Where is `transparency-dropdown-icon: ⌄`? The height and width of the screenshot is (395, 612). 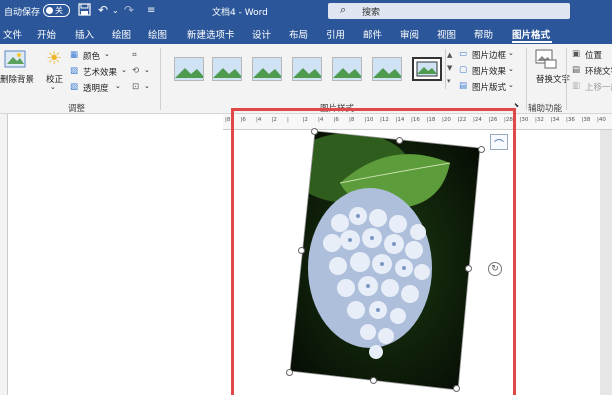 transparency-dropdown-icon: ⌄ is located at coordinates (118, 86).